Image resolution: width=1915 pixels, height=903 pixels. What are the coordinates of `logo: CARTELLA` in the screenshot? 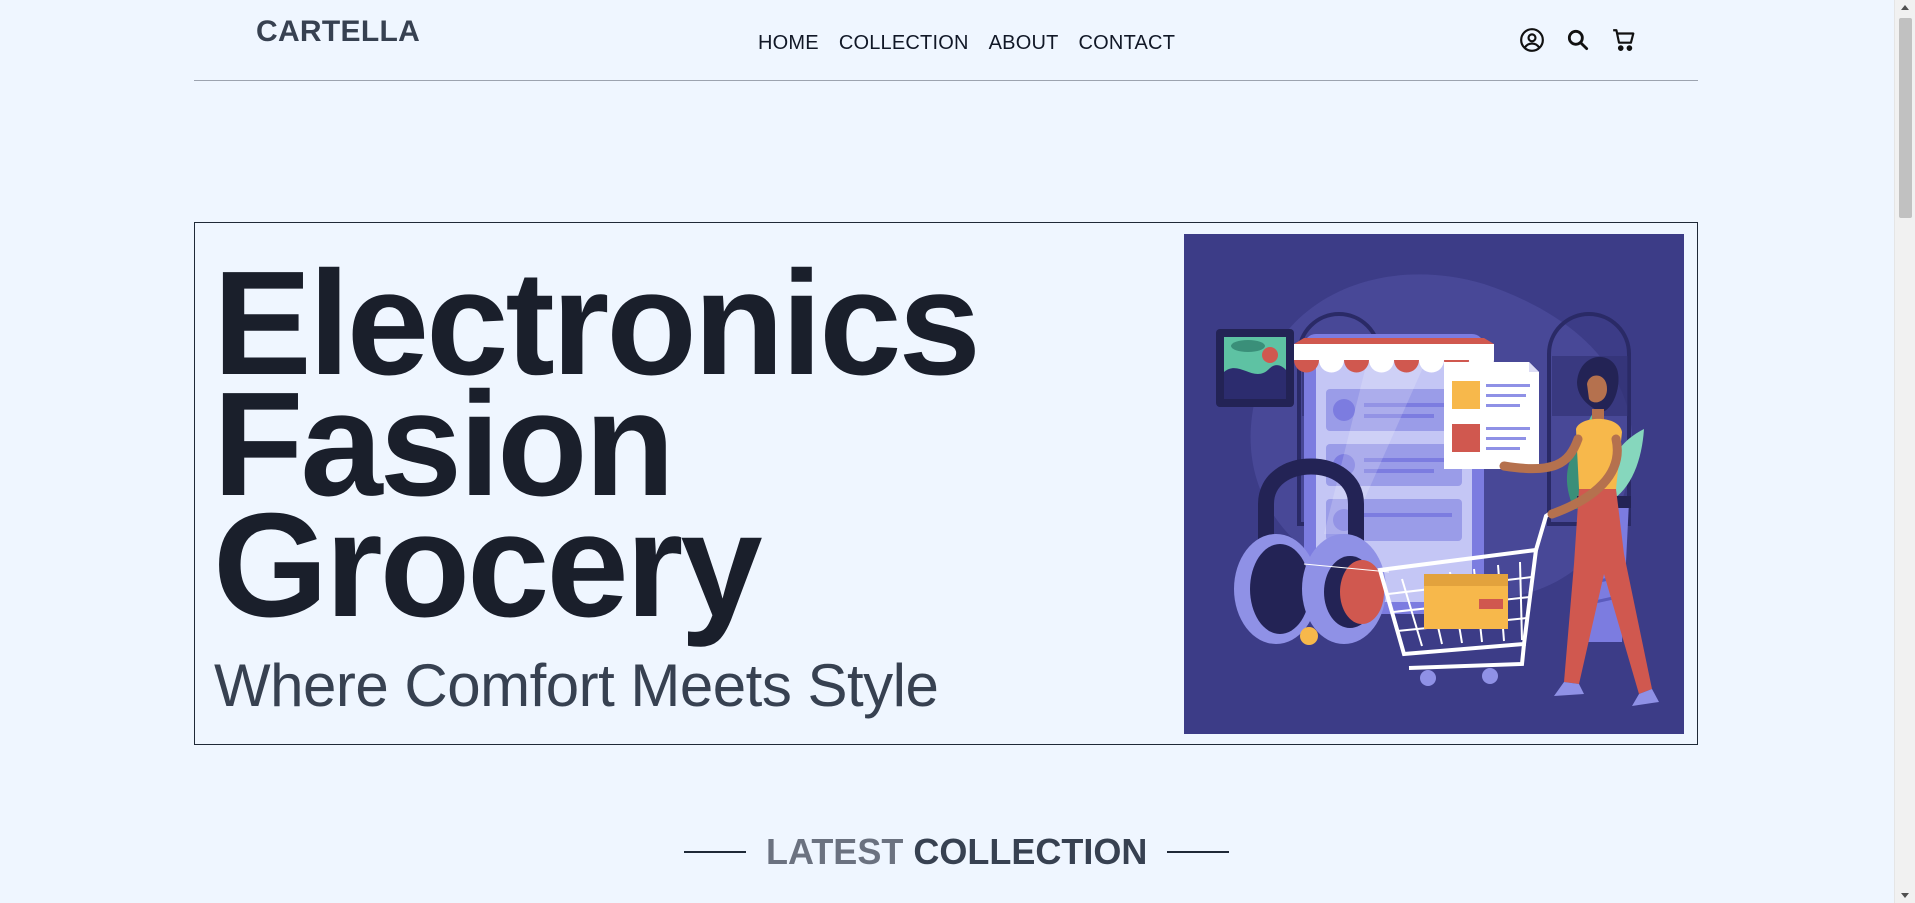 It's located at (338, 32).